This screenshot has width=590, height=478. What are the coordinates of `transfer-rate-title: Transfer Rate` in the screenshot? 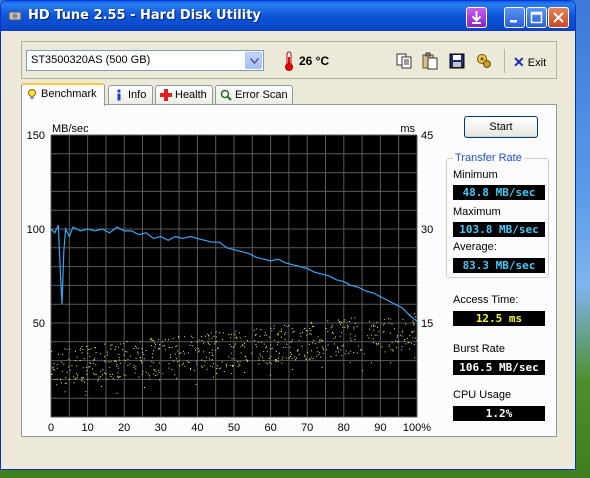 It's located at (488, 158).